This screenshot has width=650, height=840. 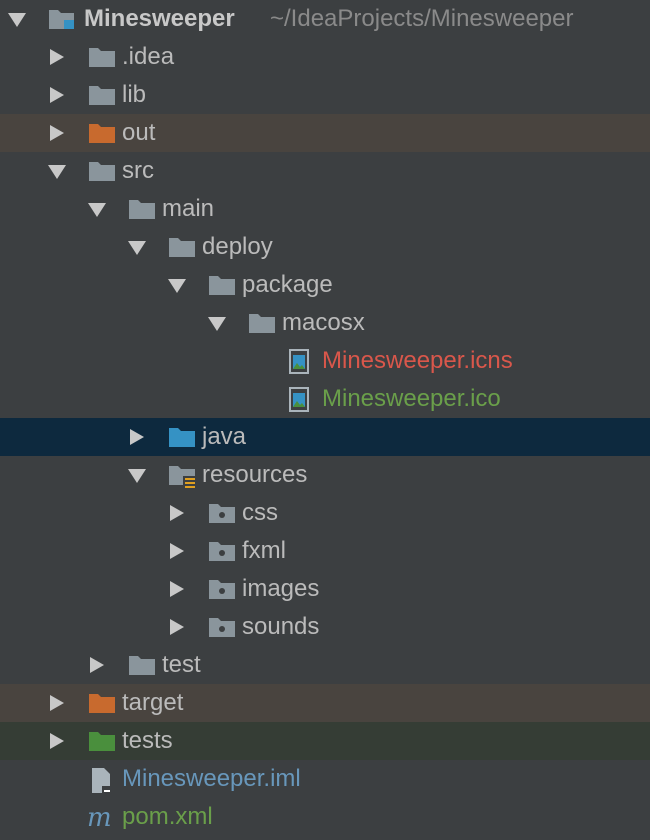 I want to click on tree-label-package: package, so click(x=287, y=284).